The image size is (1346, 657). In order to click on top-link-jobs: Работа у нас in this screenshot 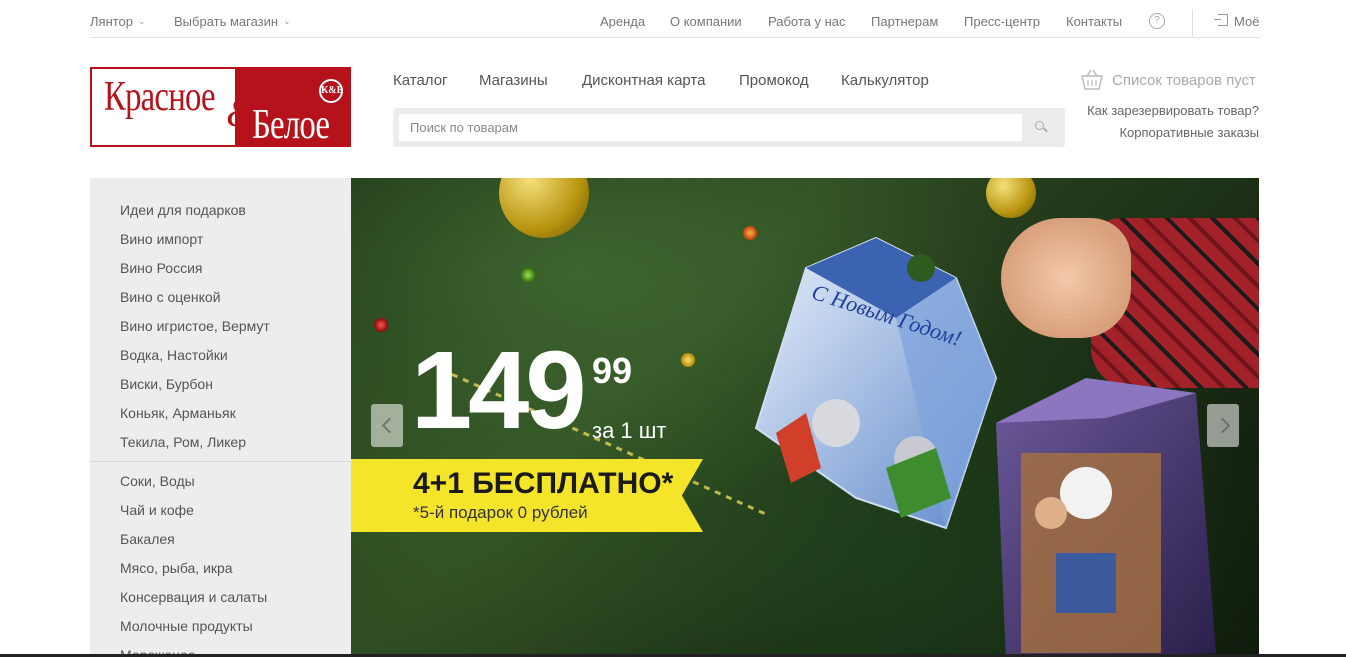, I will do `click(807, 21)`.